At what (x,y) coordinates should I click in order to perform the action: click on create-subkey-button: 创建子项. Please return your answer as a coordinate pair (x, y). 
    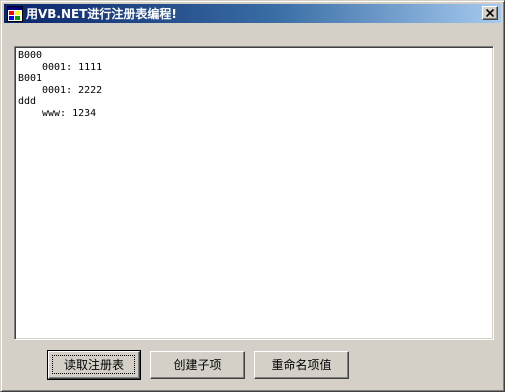
    Looking at the image, I should click on (197, 365).